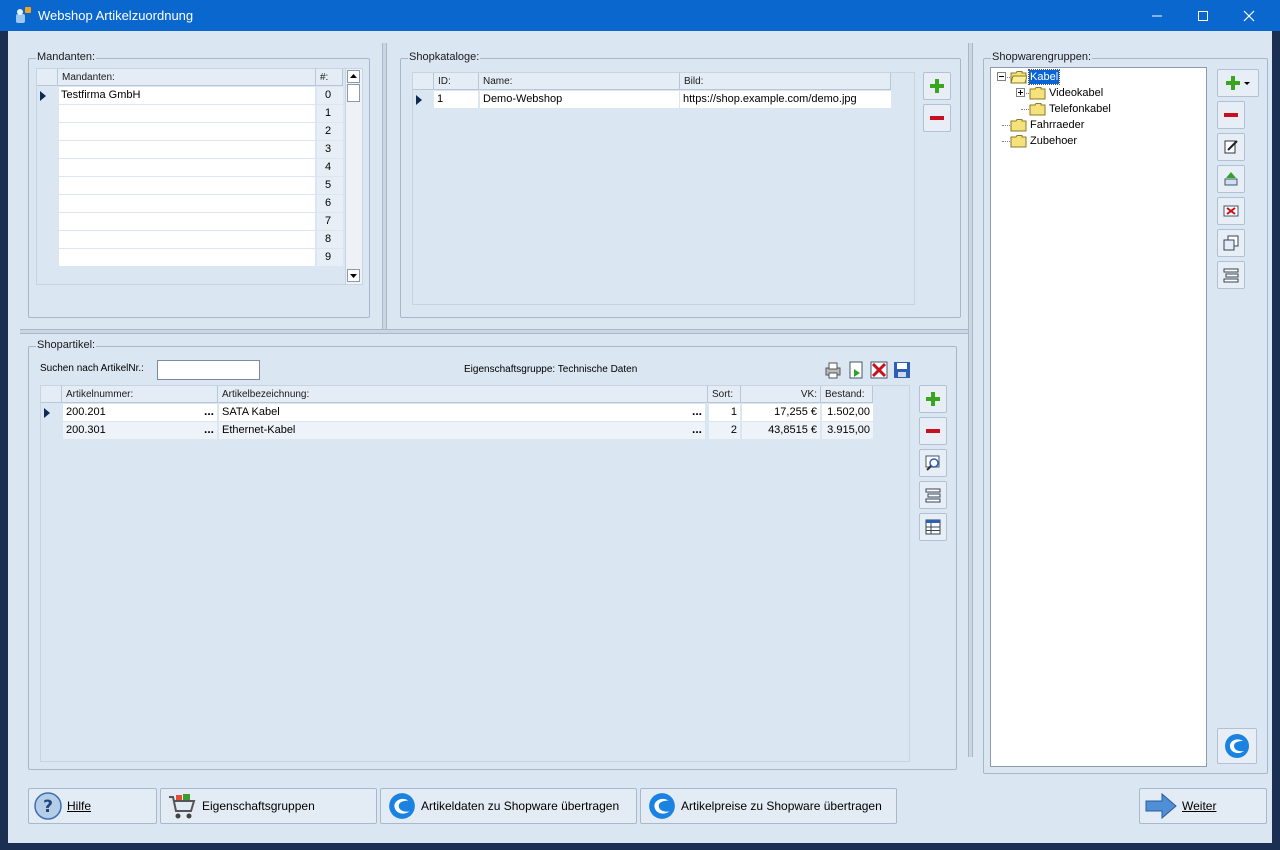  Describe the element at coordinates (579, 81) in the screenshot. I see `kataloge-col-name-header: Name:` at that location.